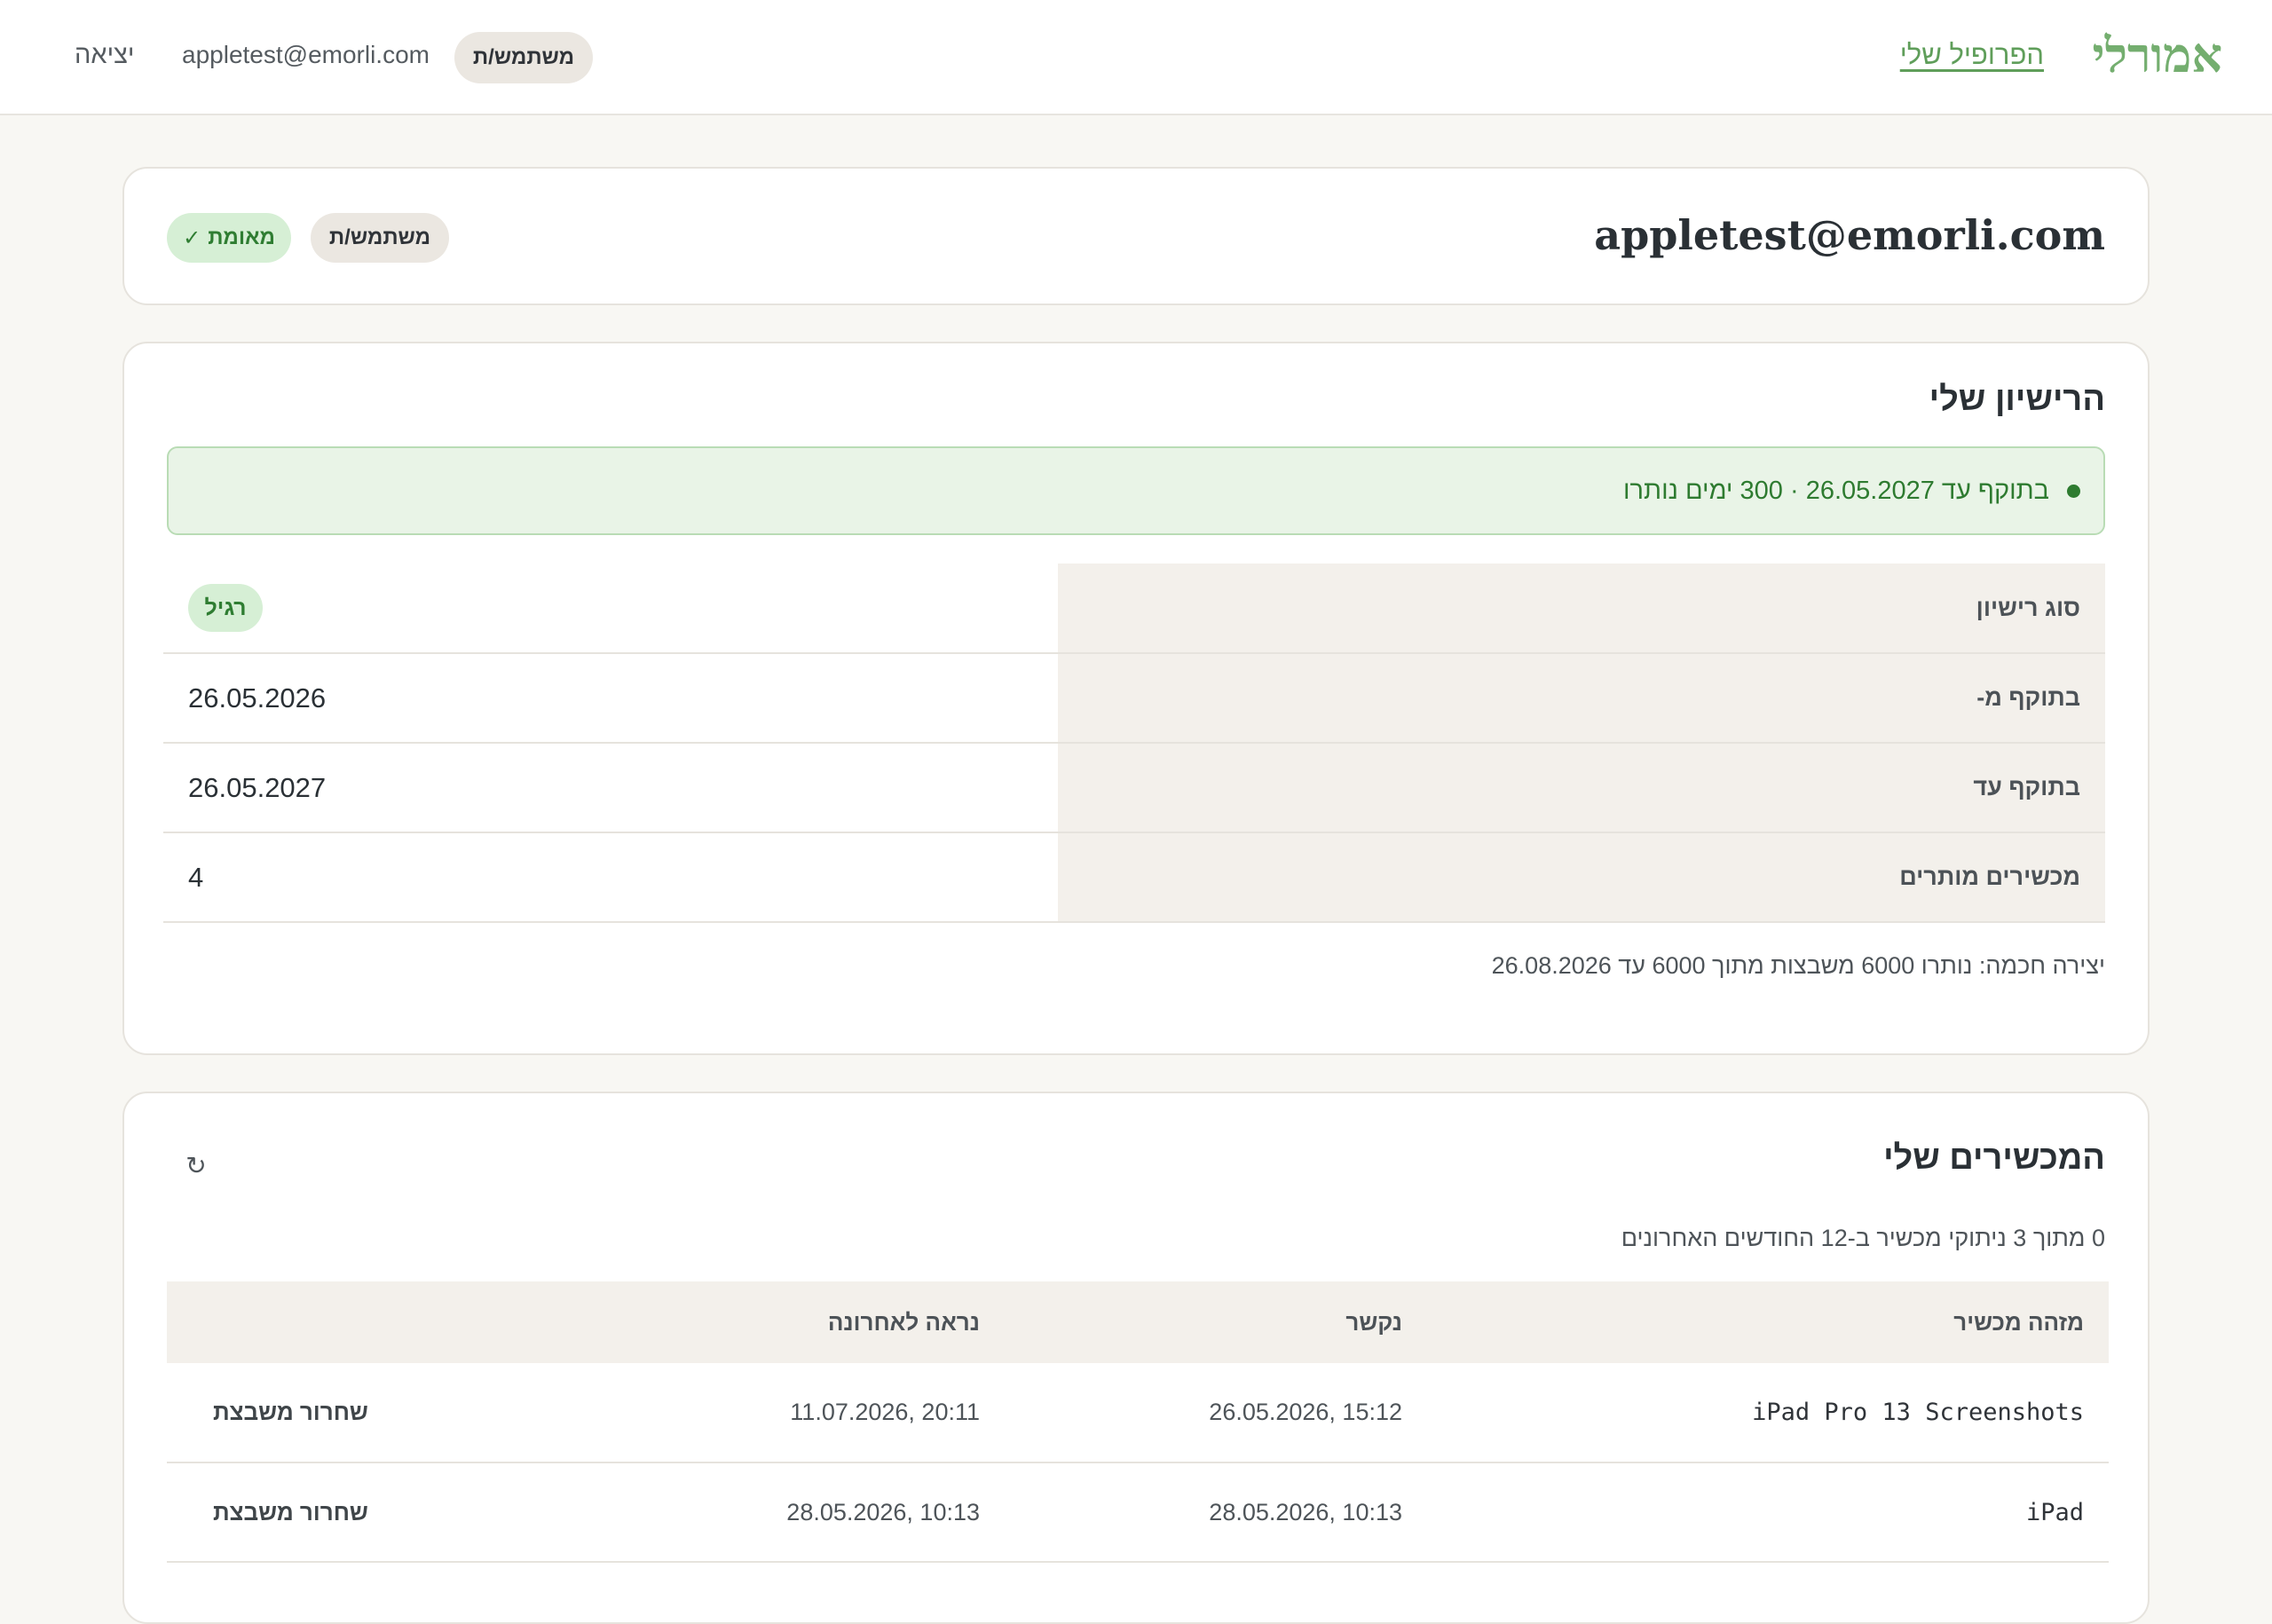 This screenshot has width=2272, height=1624. What do you see at coordinates (1216, 1512) in the screenshot?
I see `device-linked-cell: 28.05.2026, 10:13` at bounding box center [1216, 1512].